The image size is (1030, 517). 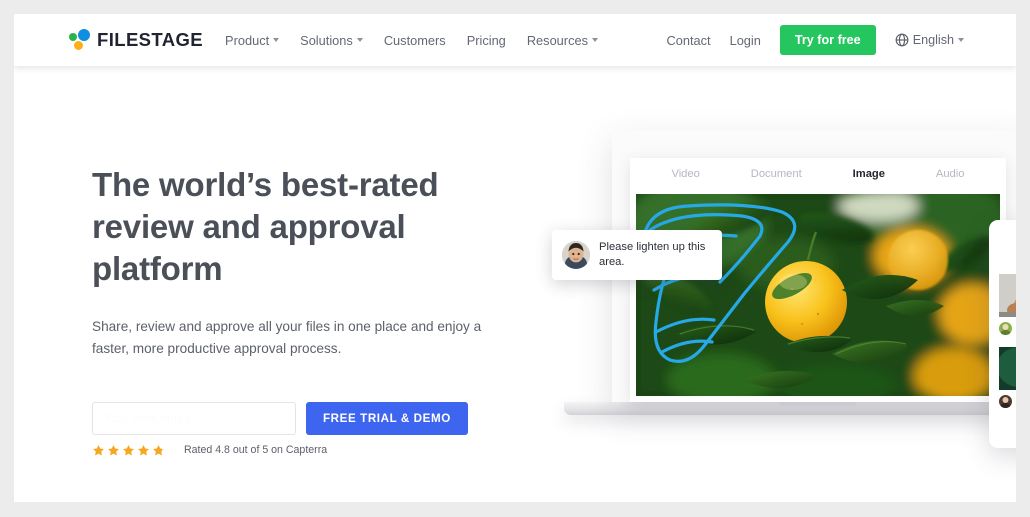 What do you see at coordinates (256, 450) in the screenshot?
I see `rating-text: Rated 4.8 out of 5 on Capterra` at bounding box center [256, 450].